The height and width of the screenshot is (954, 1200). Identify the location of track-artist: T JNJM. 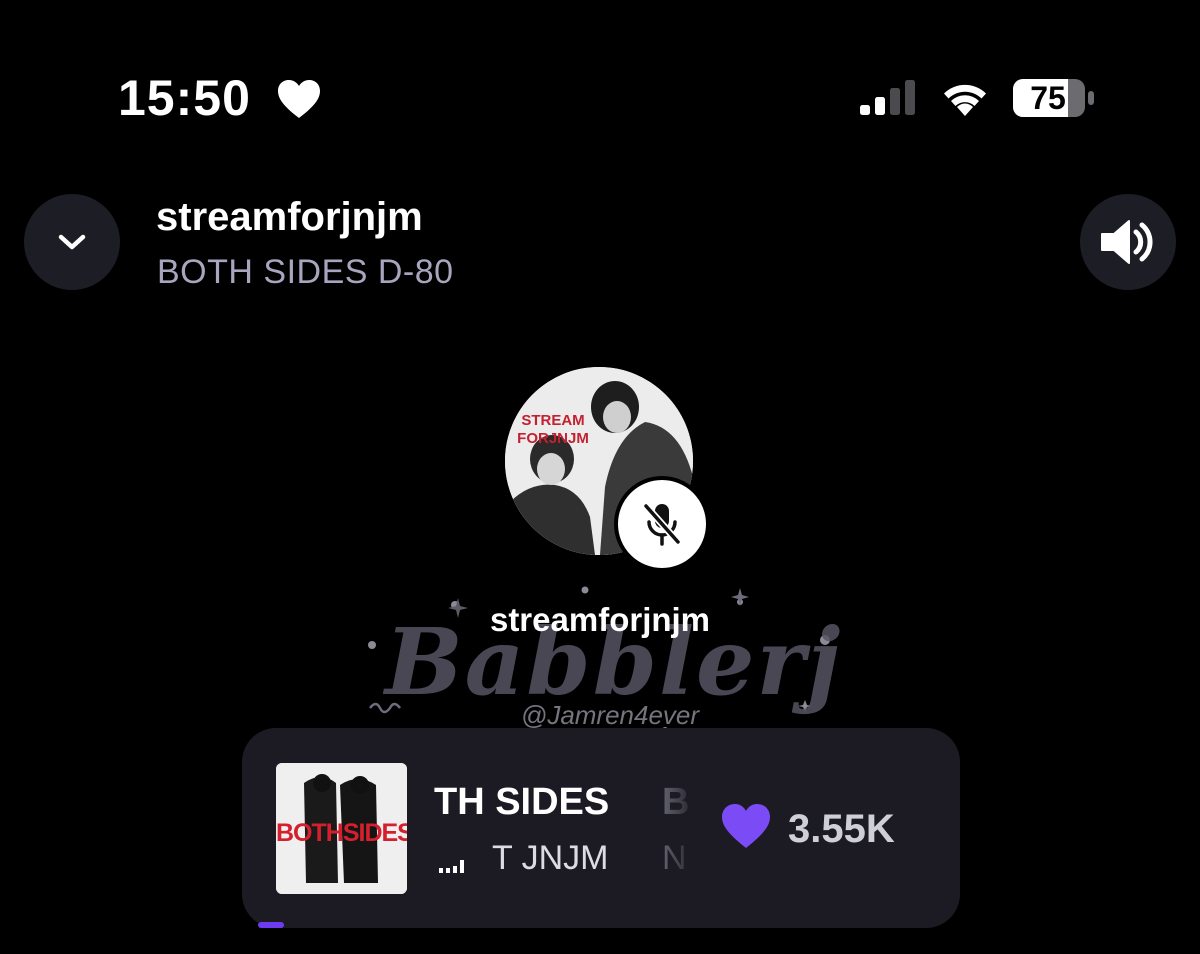
(550, 858).